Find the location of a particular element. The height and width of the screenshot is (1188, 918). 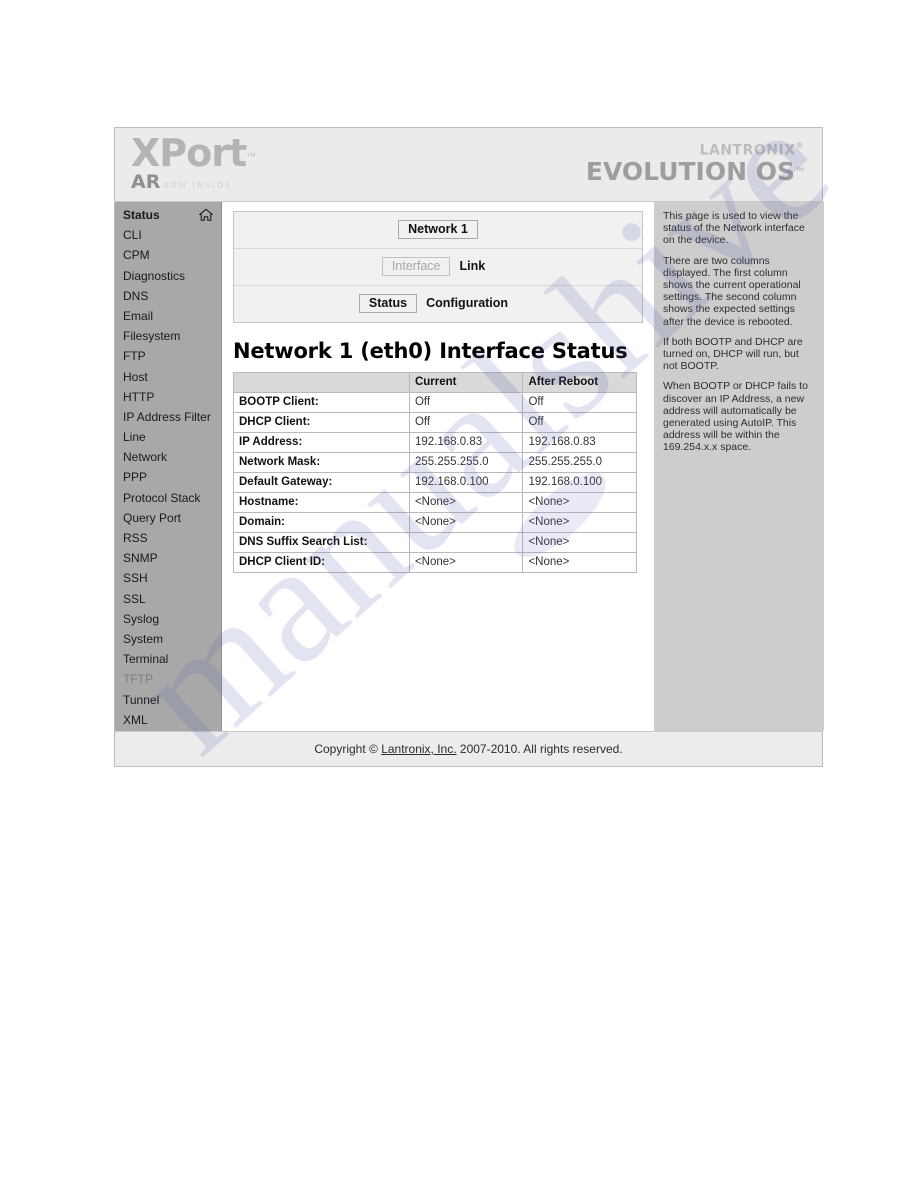

page-title: Network 1 (eth0) Interface Status is located at coordinates (430, 351).